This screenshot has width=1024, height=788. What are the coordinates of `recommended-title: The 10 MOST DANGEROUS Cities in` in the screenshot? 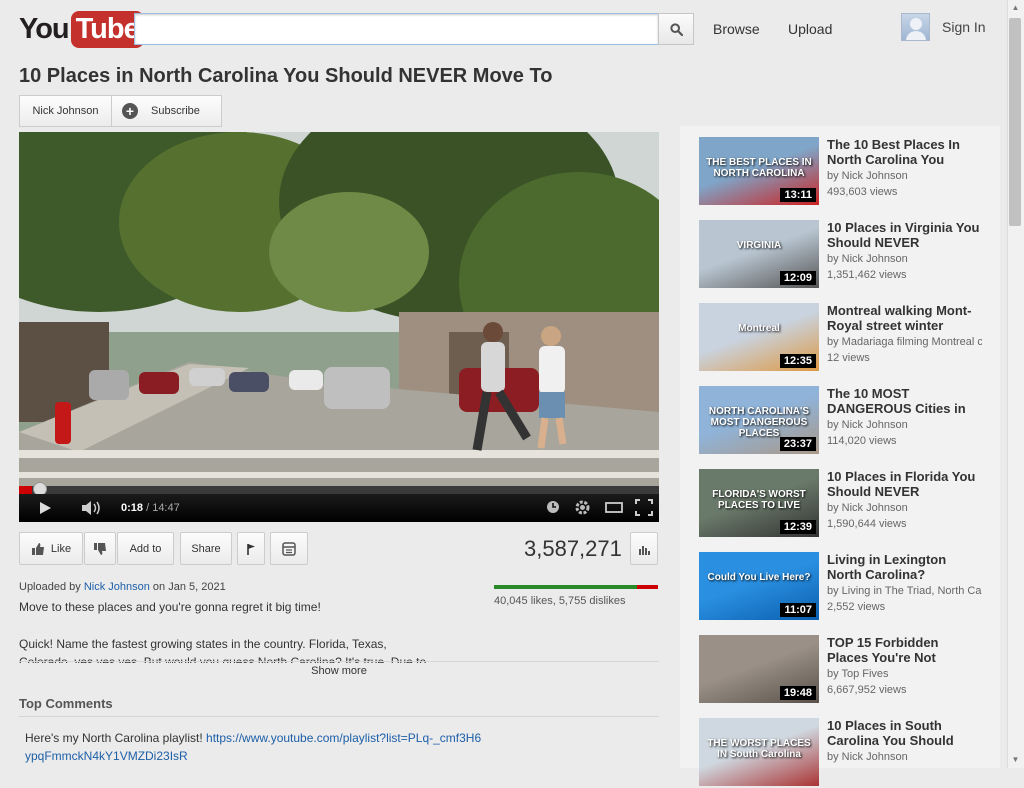 It's located at (904, 401).